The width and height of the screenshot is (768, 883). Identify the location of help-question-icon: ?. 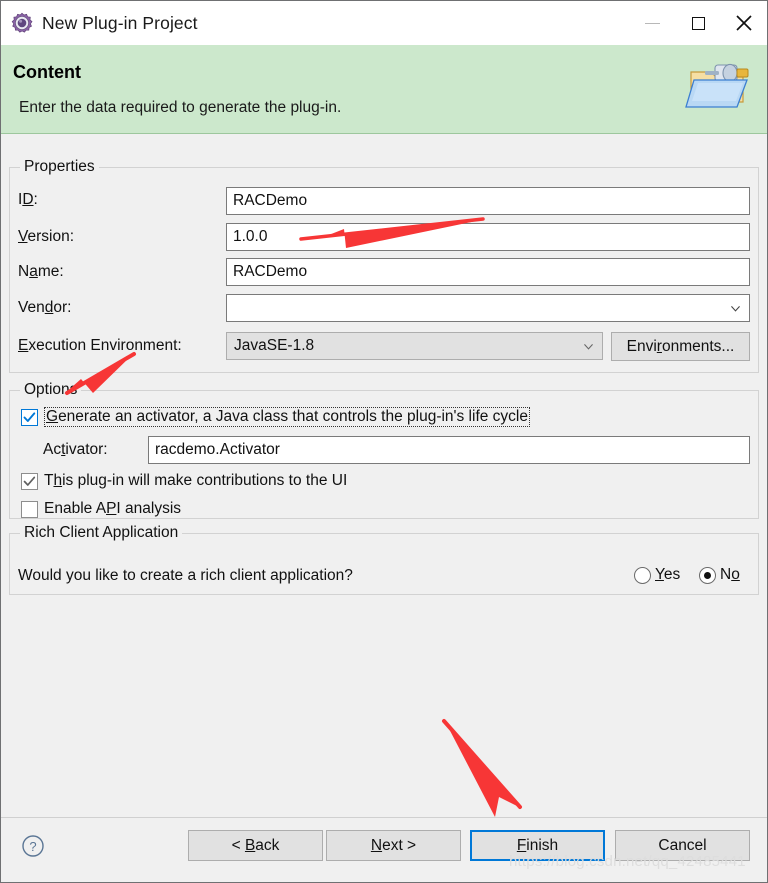
(33, 846).